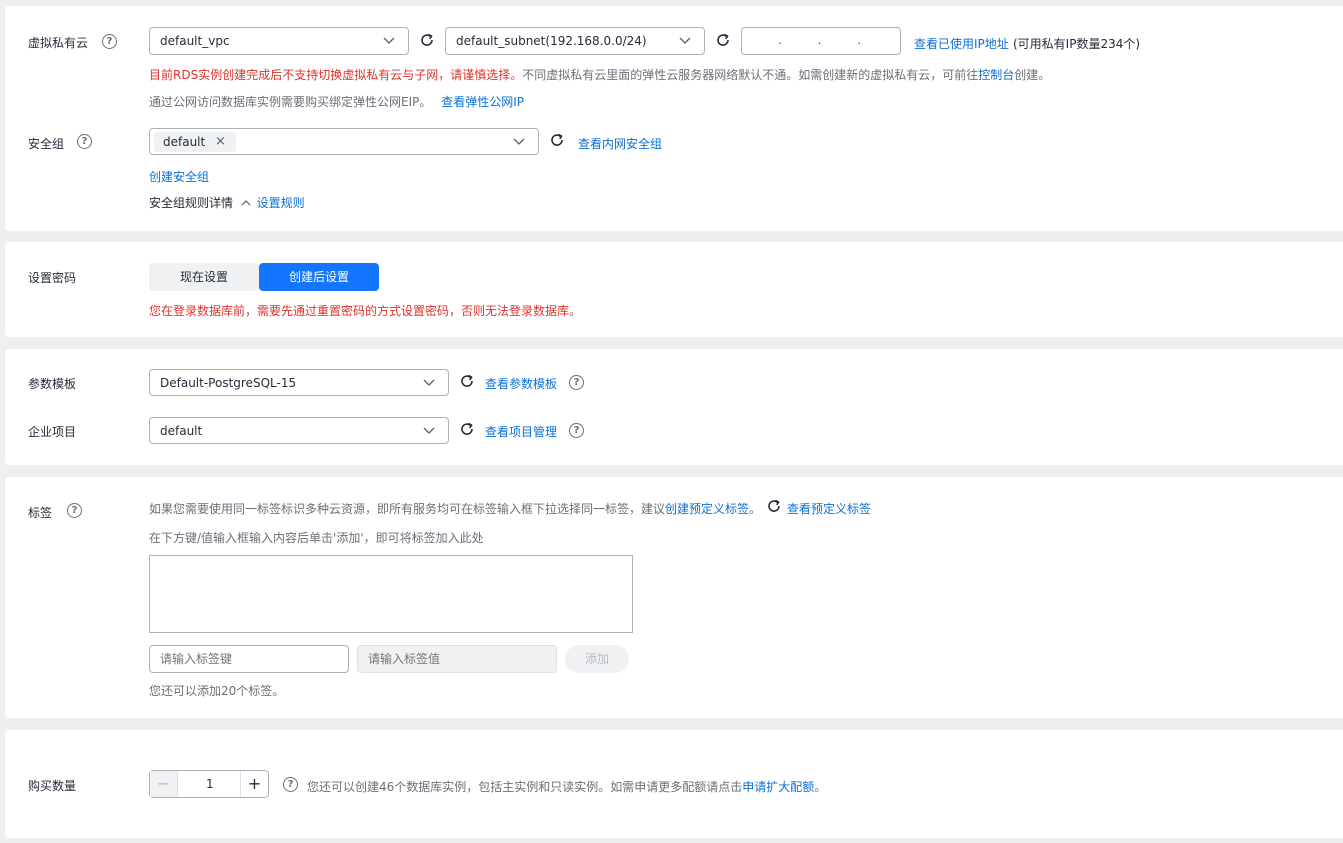  Describe the element at coordinates (228, 383) in the screenshot. I see `param-template-value: Default-PostgreSQL-15` at that location.